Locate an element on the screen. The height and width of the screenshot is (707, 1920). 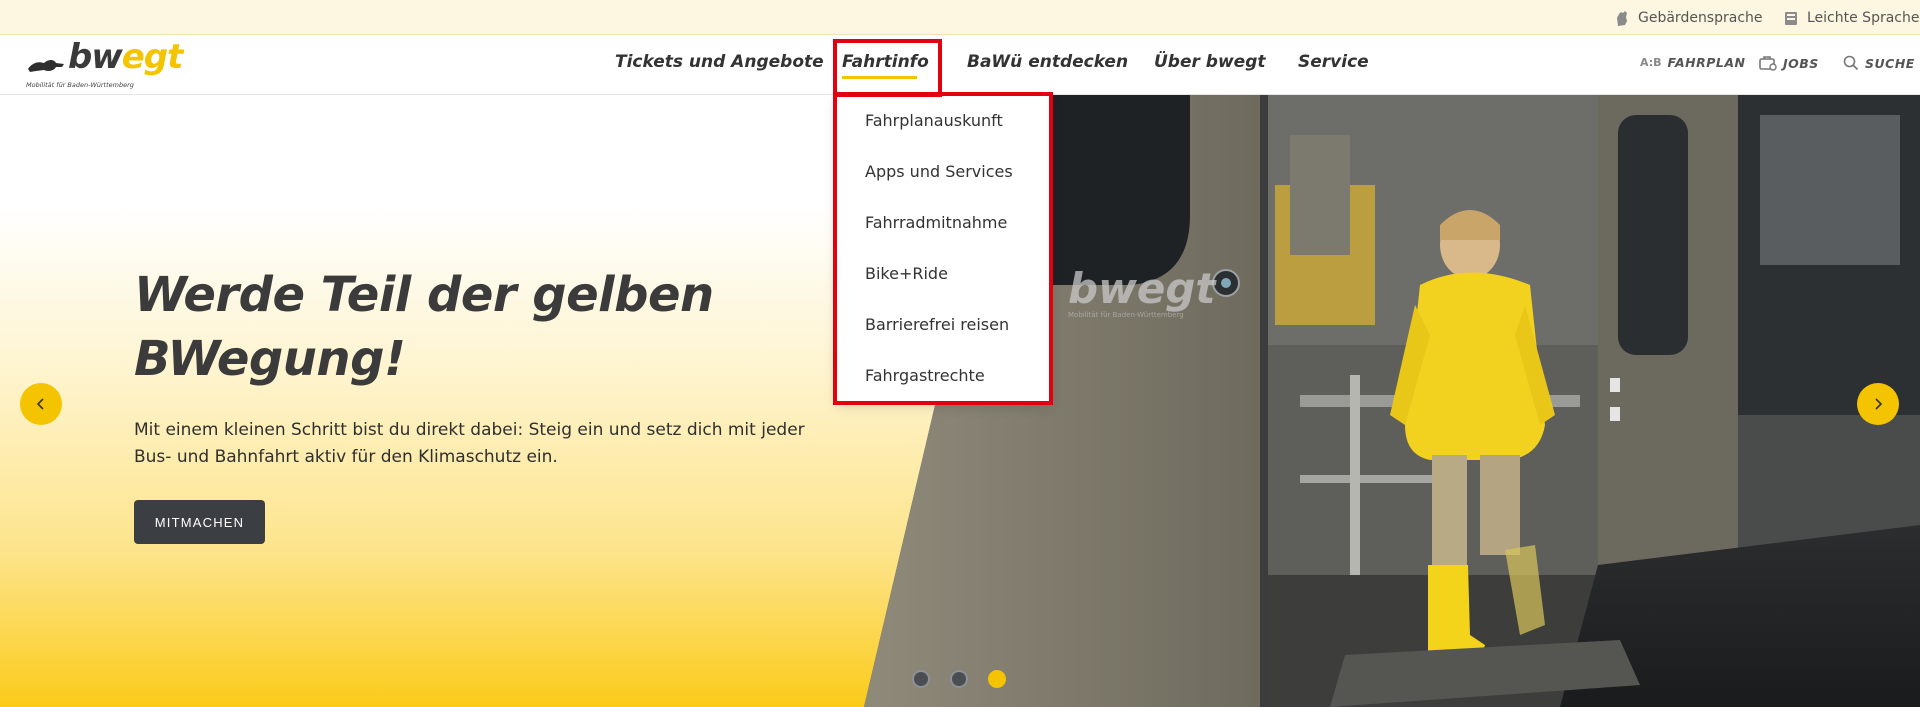
chevron-right-icon is located at coordinates (1879, 404).